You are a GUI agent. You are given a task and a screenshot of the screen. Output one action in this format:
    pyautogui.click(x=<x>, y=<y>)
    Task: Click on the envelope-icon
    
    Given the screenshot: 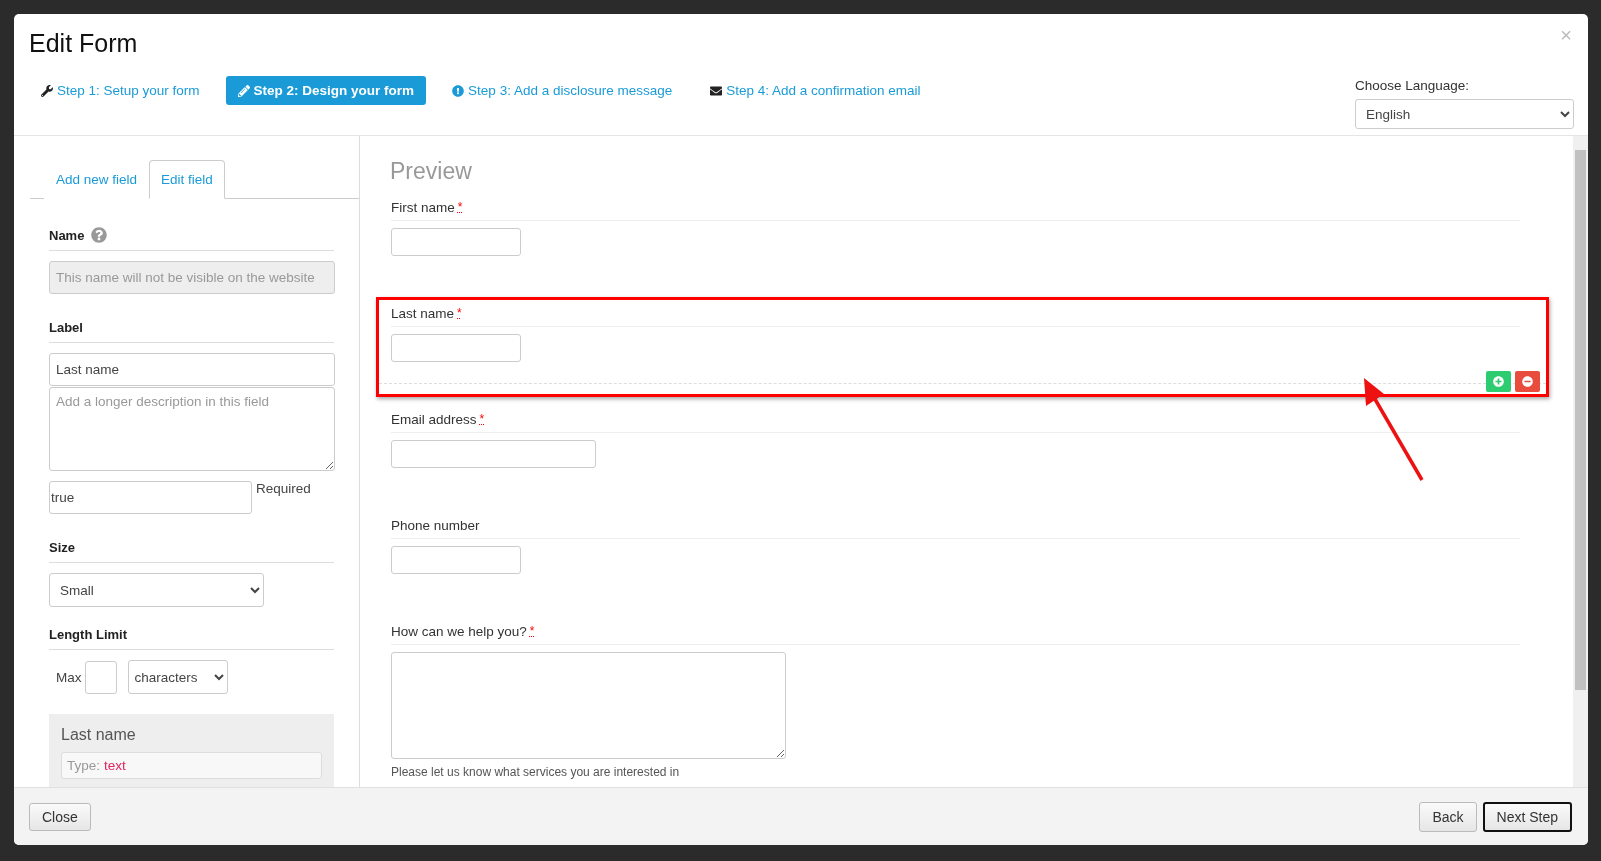 What is the action you would take?
    pyautogui.click(x=716, y=90)
    